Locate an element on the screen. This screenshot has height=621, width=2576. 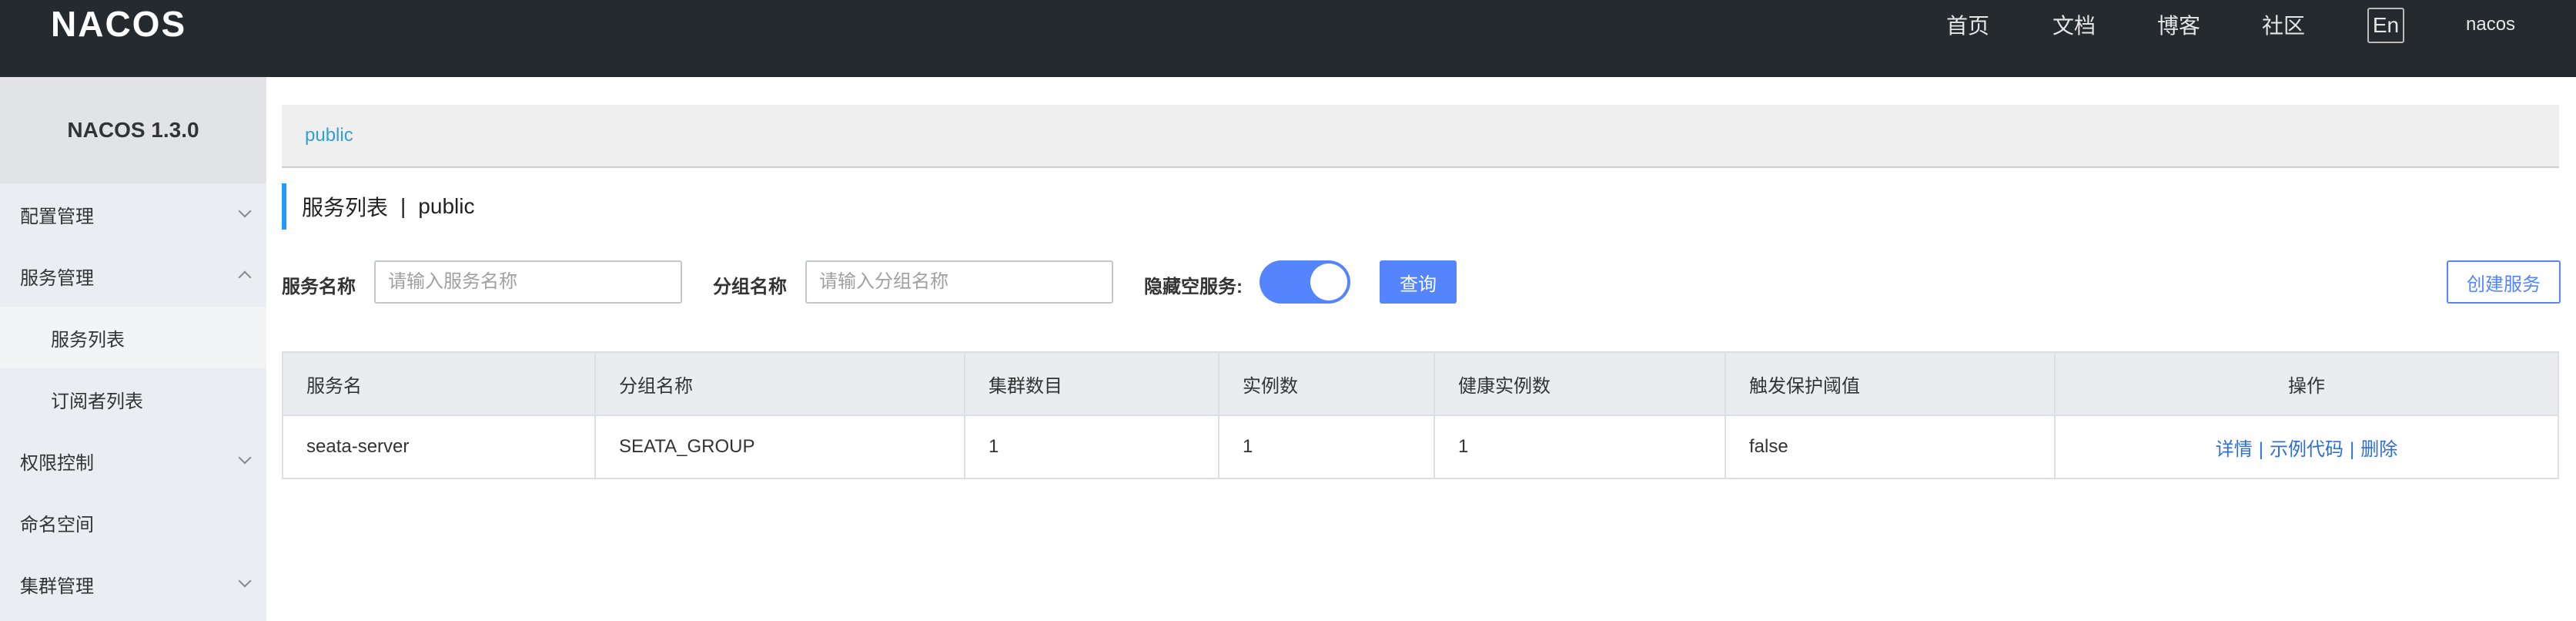
namespace-link-public: public is located at coordinates (329, 135).